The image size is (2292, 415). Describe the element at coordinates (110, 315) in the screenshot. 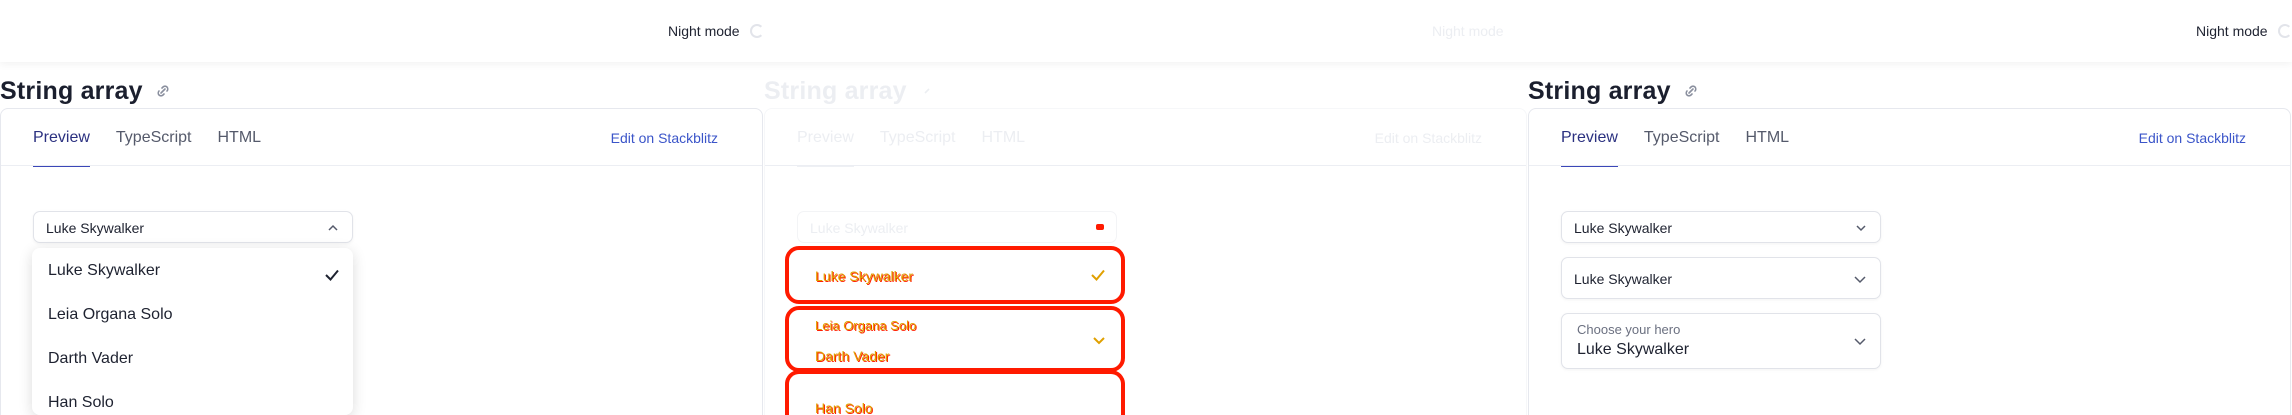

I see `option-leia-organa-solo: Leia Organa Solo` at that location.